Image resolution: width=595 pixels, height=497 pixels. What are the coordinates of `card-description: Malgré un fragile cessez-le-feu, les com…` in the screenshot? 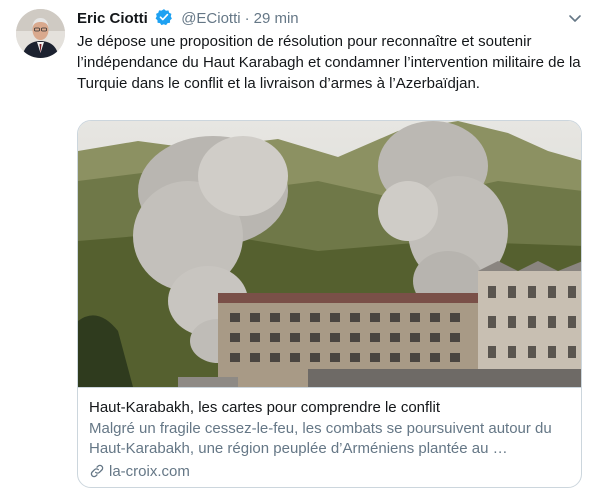 It's located at (320, 438).